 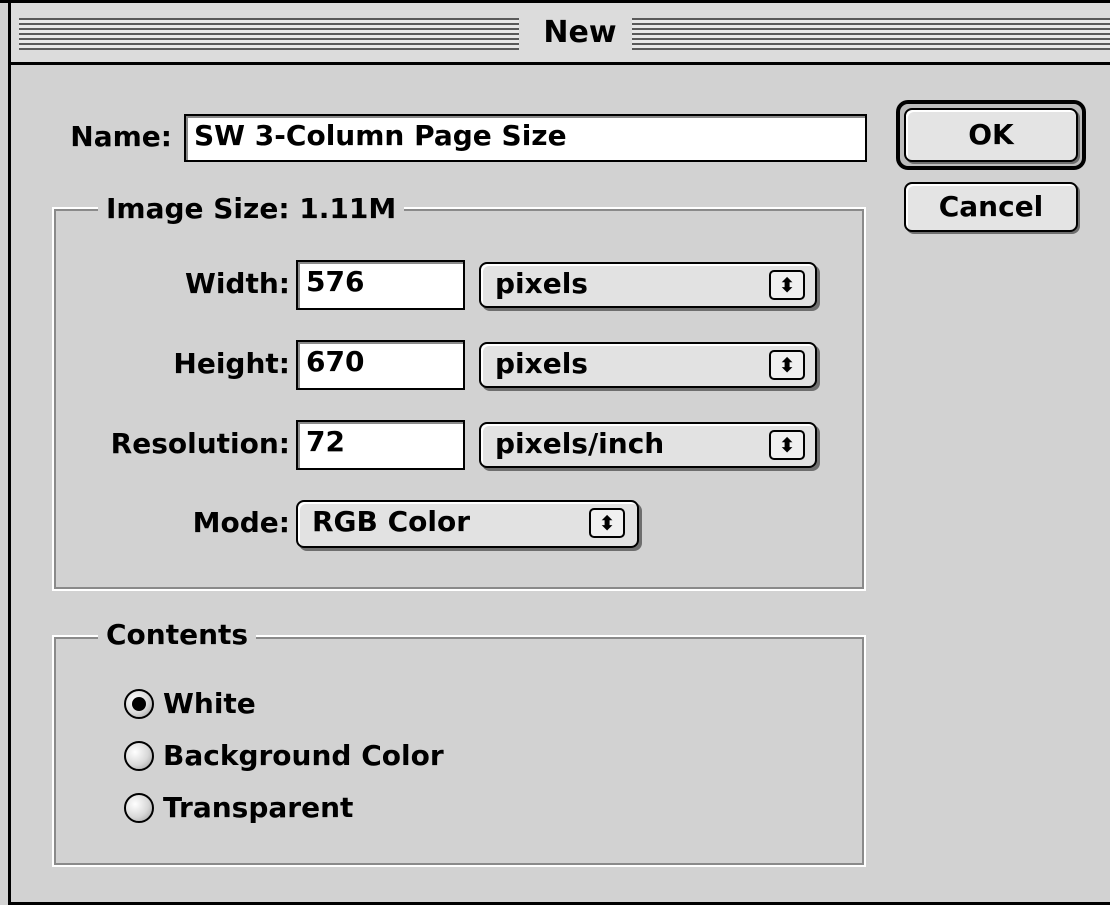 What do you see at coordinates (348, 208) in the screenshot?
I see `image-size-value: 1.11M` at bounding box center [348, 208].